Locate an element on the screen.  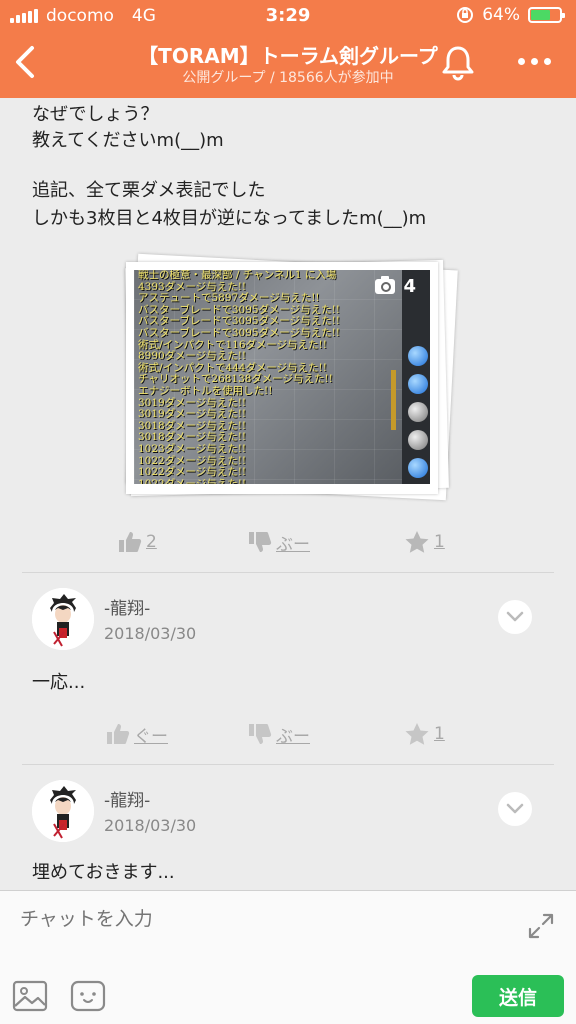
send-button: 送信 is located at coordinates (518, 996).